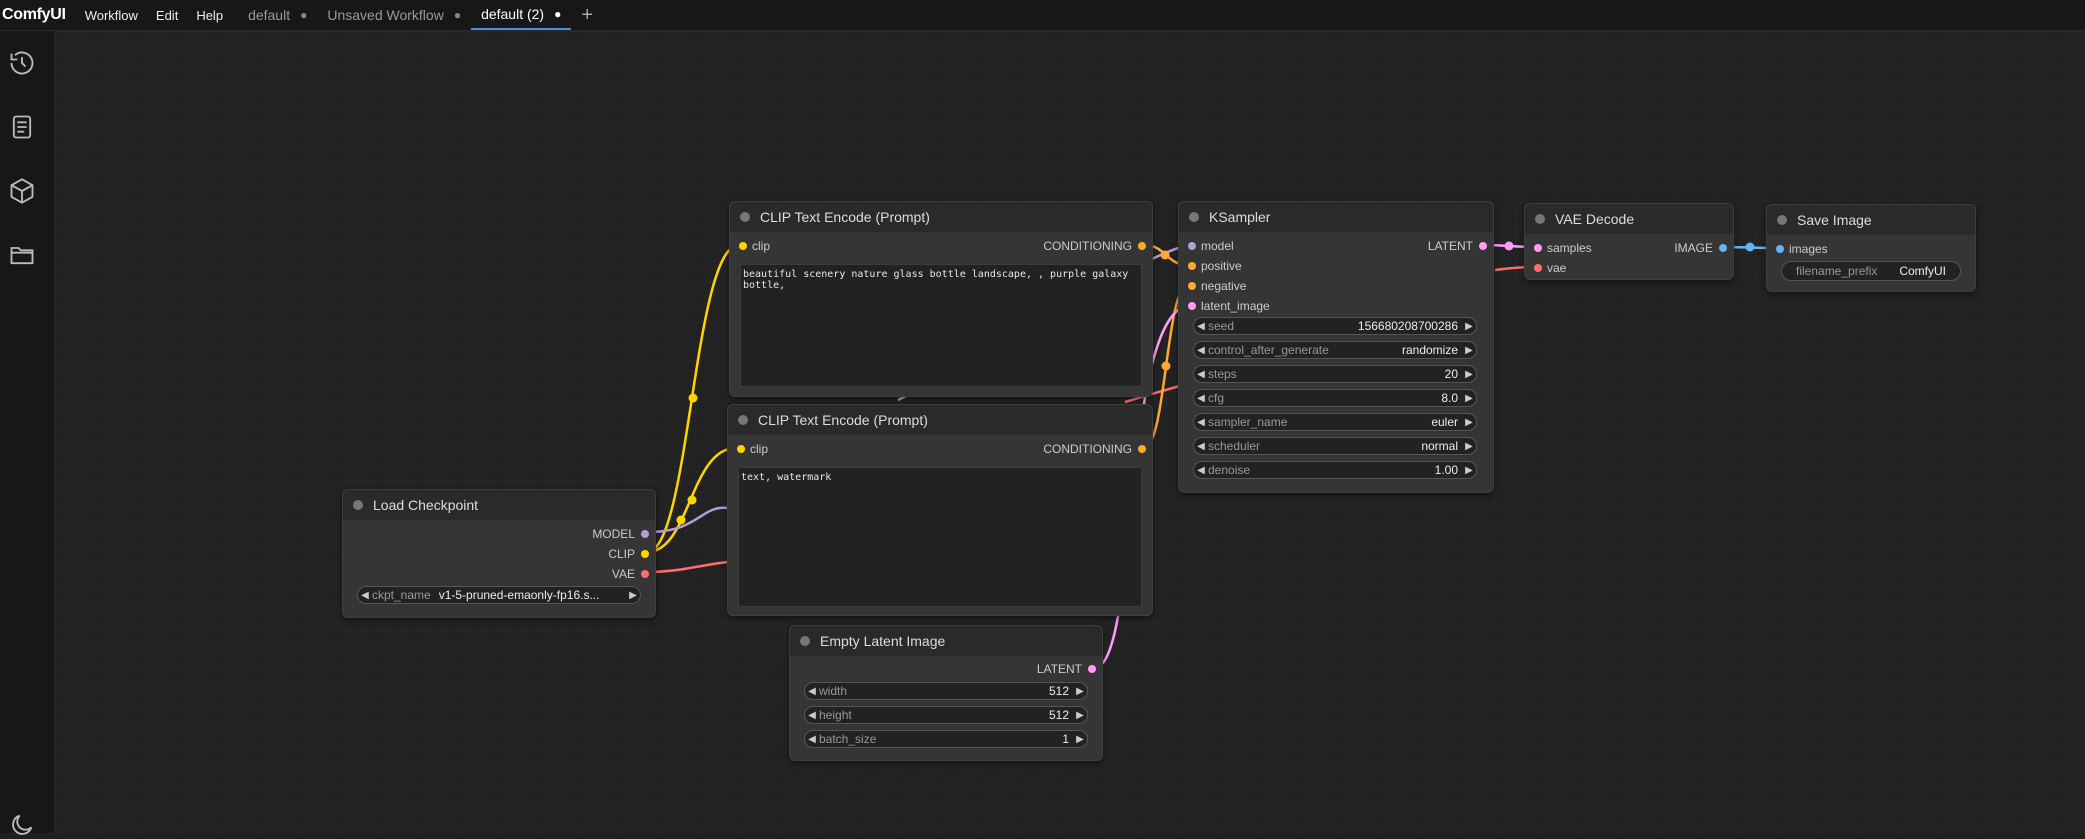 This screenshot has width=2085, height=839. Describe the element at coordinates (22, 255) in the screenshot. I see `workflows-folder-icon` at that location.